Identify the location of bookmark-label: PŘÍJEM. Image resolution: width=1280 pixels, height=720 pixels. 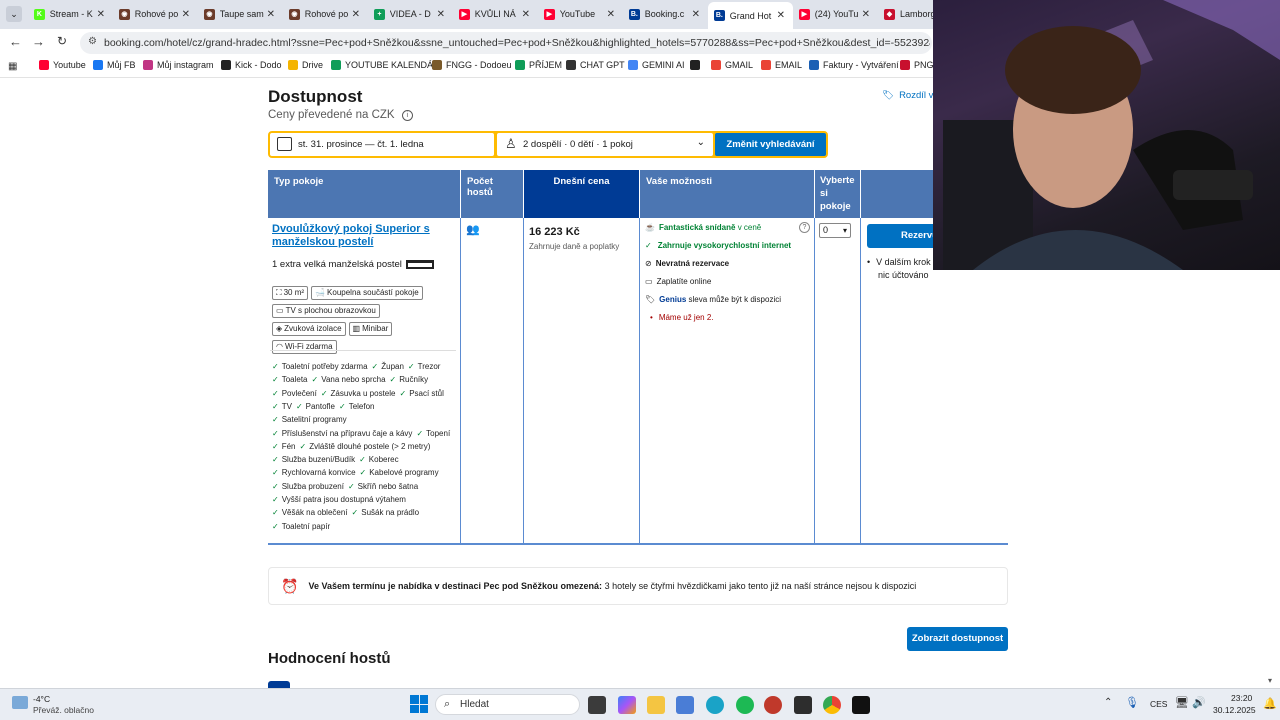
(546, 65).